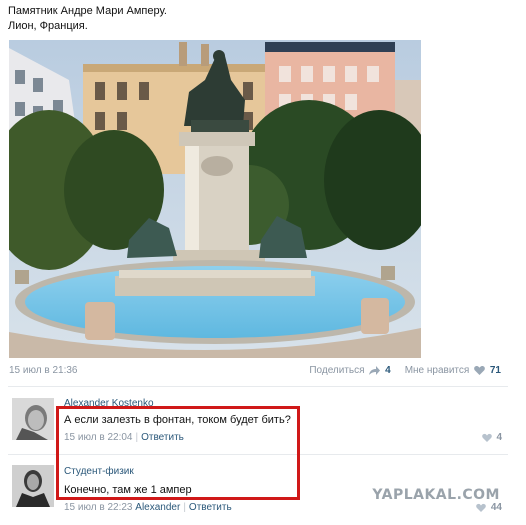 This screenshot has height=525, width=526. I want to click on share-icon, so click(375, 370).